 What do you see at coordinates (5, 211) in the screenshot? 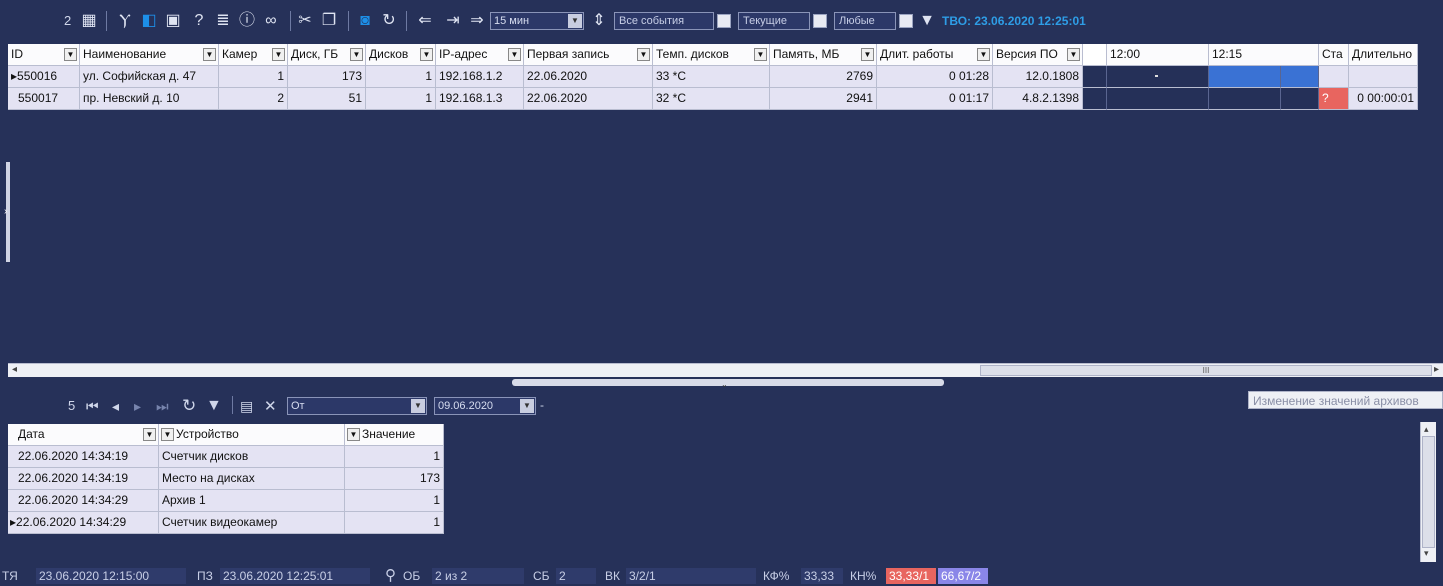
I see `chevron-right-icon: ›` at bounding box center [5, 211].